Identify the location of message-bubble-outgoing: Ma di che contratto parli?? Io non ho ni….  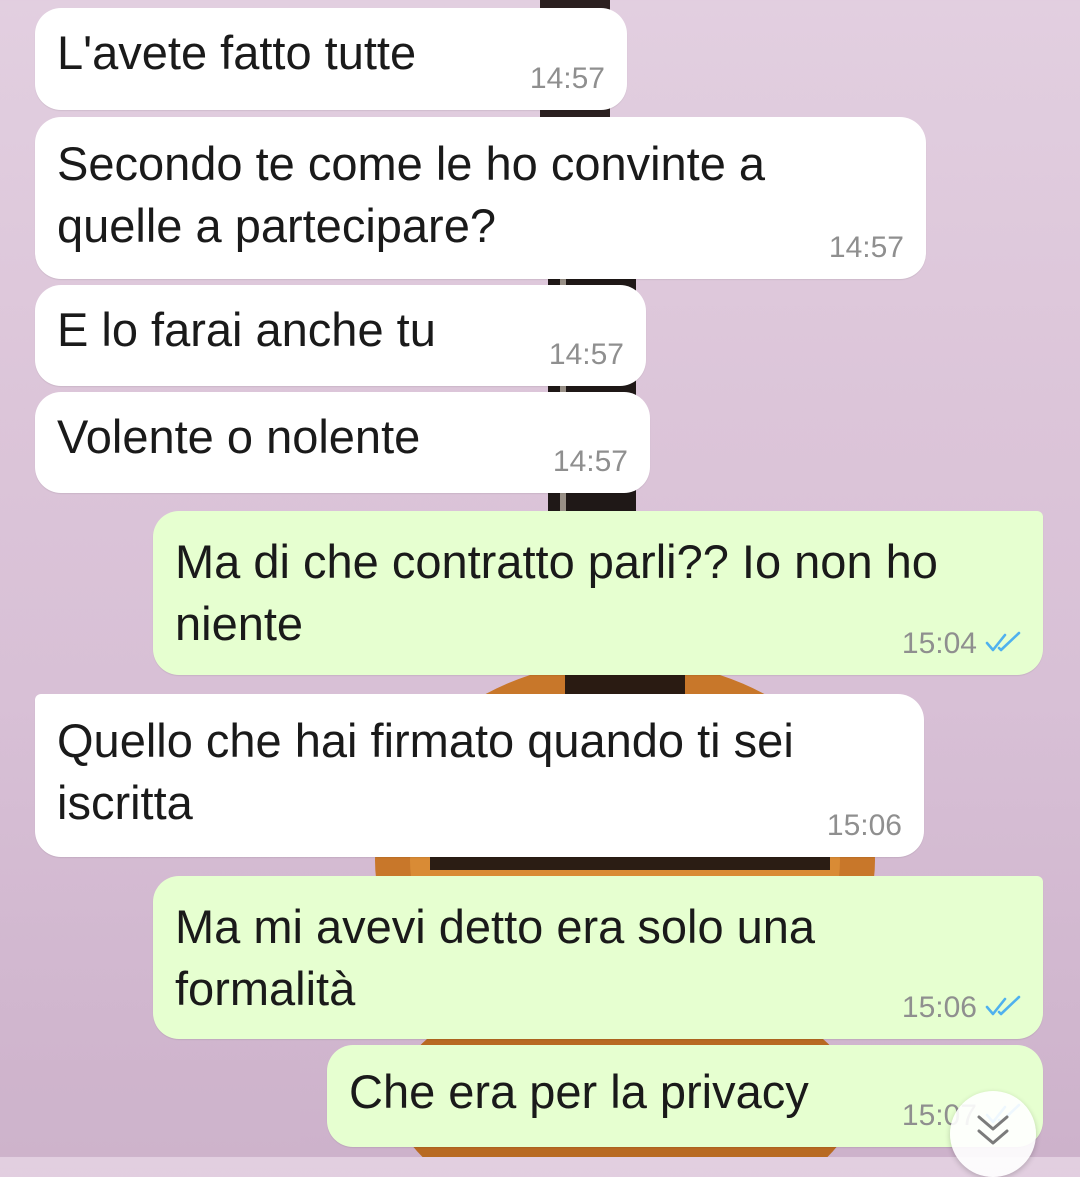
(598, 593).